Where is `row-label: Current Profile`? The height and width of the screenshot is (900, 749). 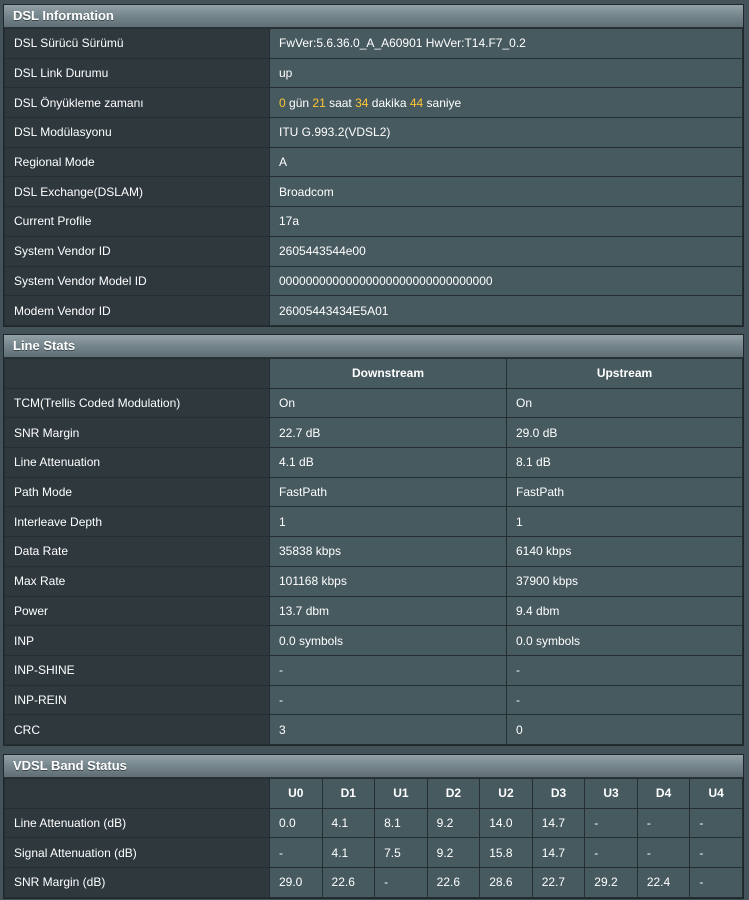 row-label: Current Profile is located at coordinates (137, 221).